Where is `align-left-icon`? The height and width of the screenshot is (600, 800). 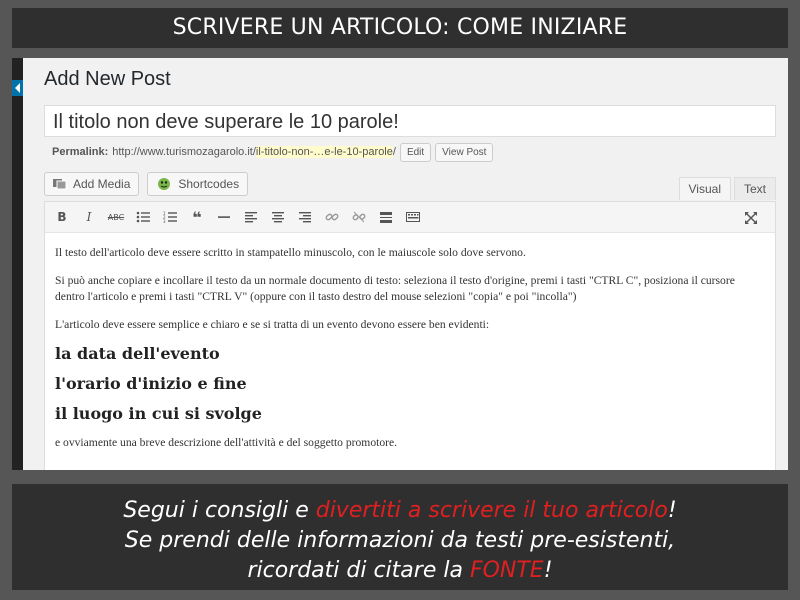
align-left-icon is located at coordinates (251, 217).